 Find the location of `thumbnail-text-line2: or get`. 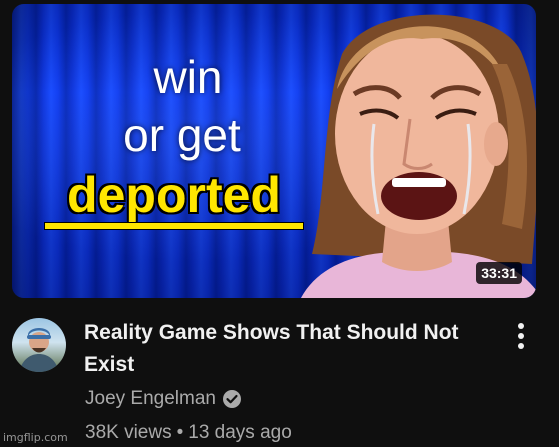

thumbnail-text-line2: or get is located at coordinates (182, 135).